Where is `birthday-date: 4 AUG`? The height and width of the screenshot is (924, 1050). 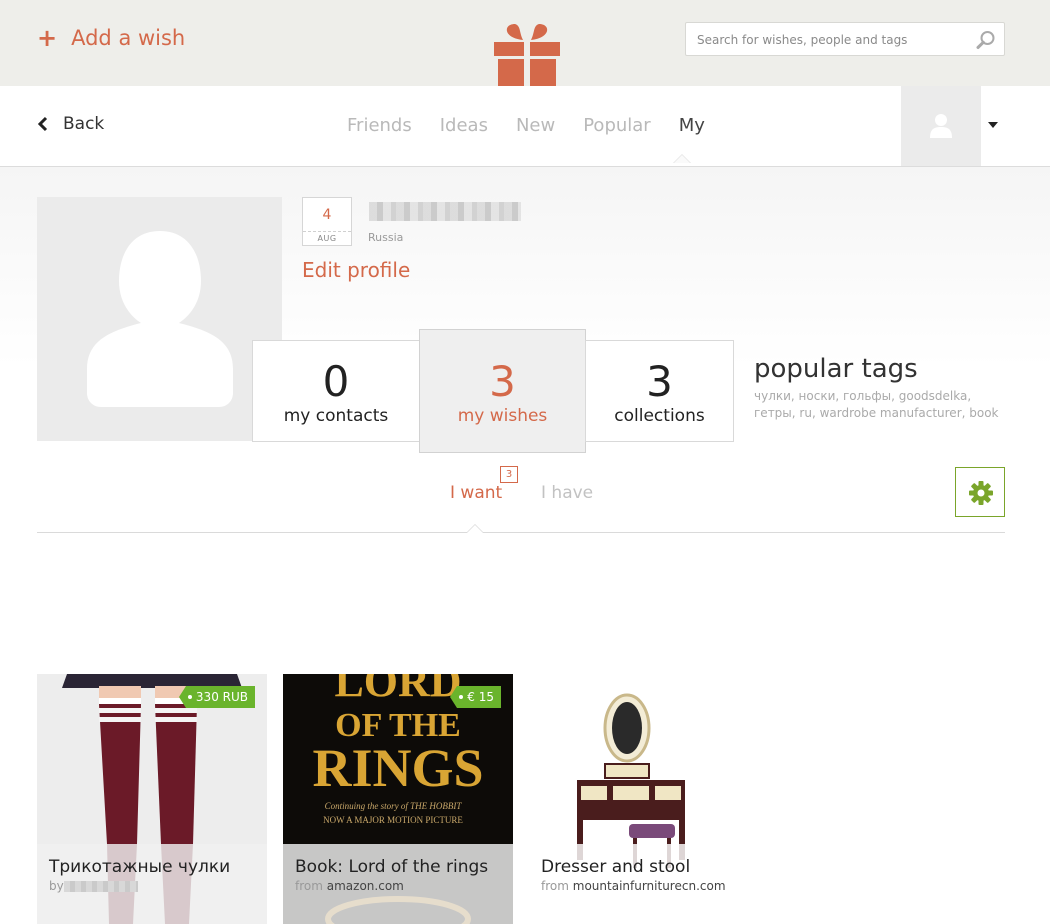
birthday-date: 4 AUG is located at coordinates (327, 221).